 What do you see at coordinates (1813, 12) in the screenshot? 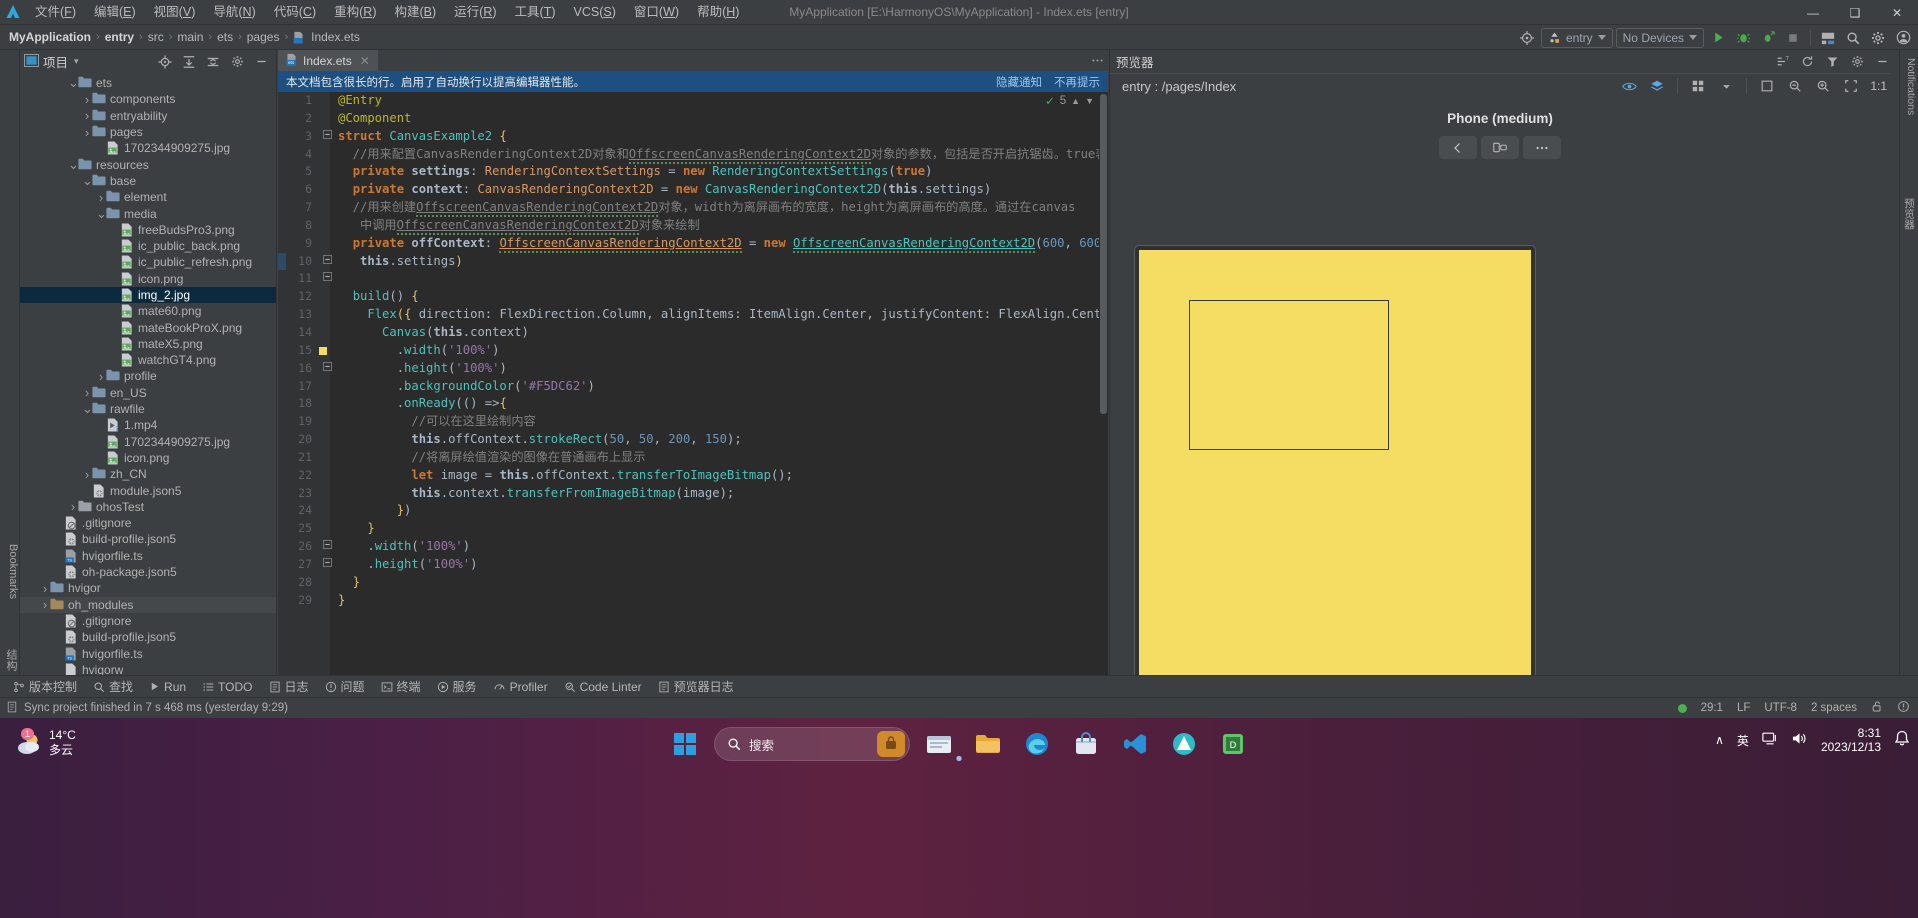
I see `minimize-button: —` at bounding box center [1813, 12].